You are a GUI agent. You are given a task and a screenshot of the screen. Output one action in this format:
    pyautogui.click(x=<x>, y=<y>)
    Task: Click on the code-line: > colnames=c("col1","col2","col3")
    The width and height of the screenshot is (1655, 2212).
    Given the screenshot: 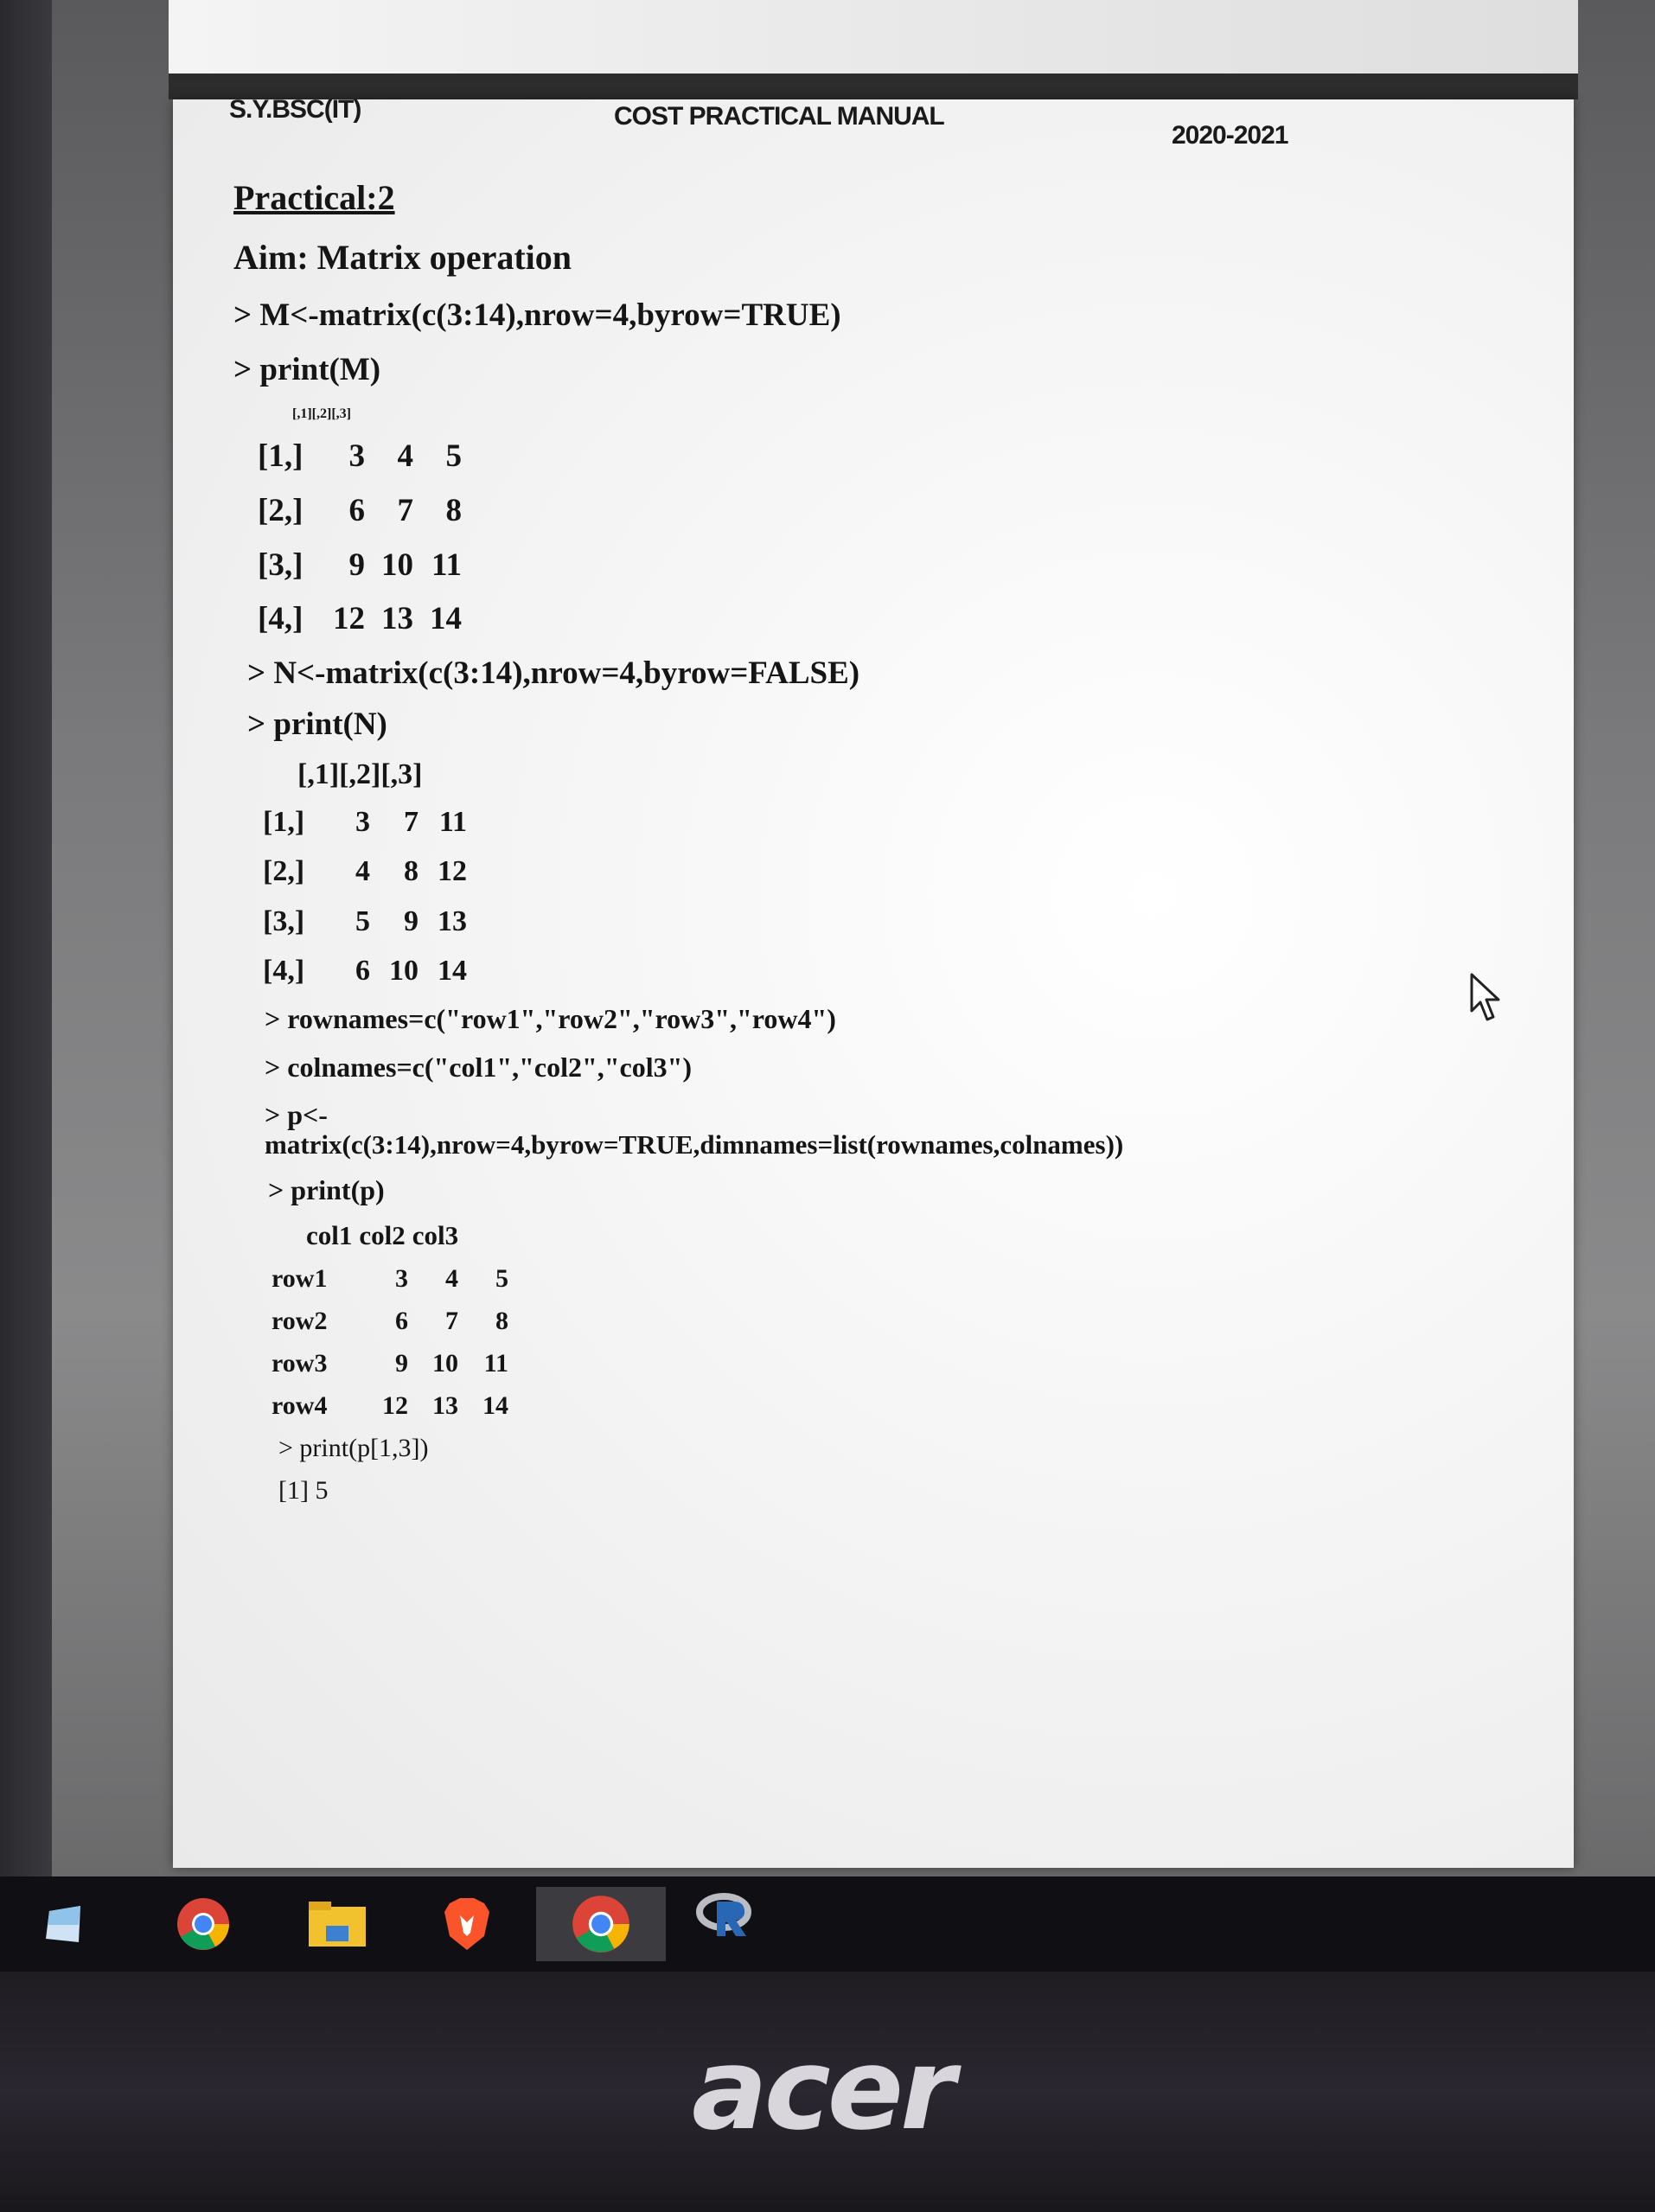 What is the action you would take?
    pyautogui.click(x=479, y=1067)
    